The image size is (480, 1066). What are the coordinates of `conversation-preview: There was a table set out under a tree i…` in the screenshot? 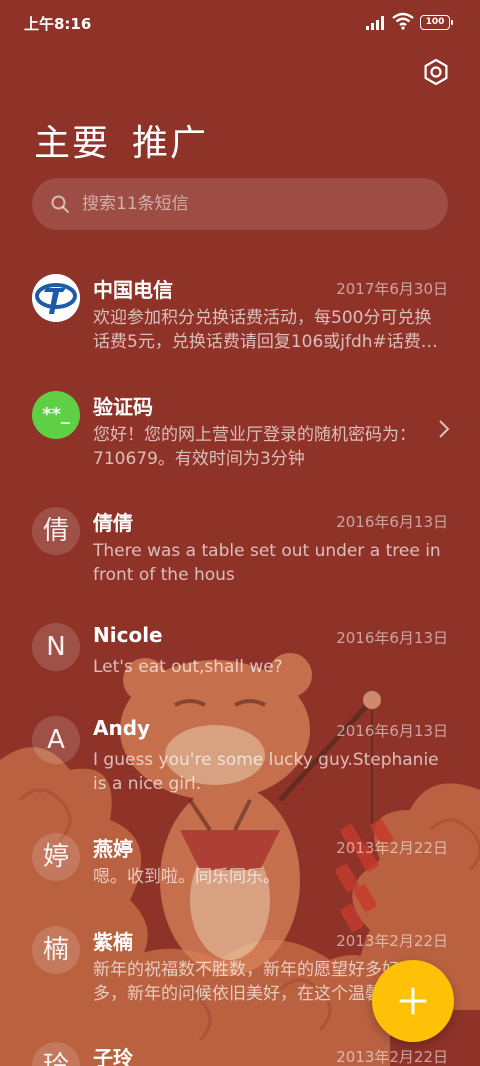 It's located at (267, 563).